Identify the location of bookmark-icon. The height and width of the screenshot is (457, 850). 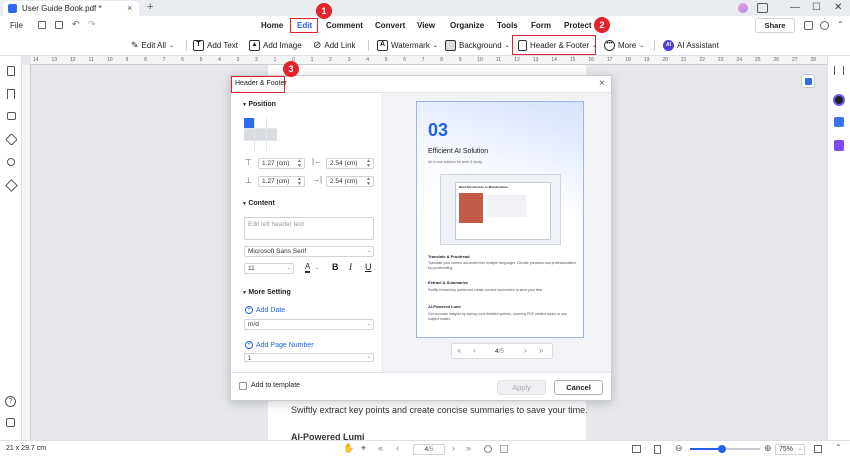
(11, 94).